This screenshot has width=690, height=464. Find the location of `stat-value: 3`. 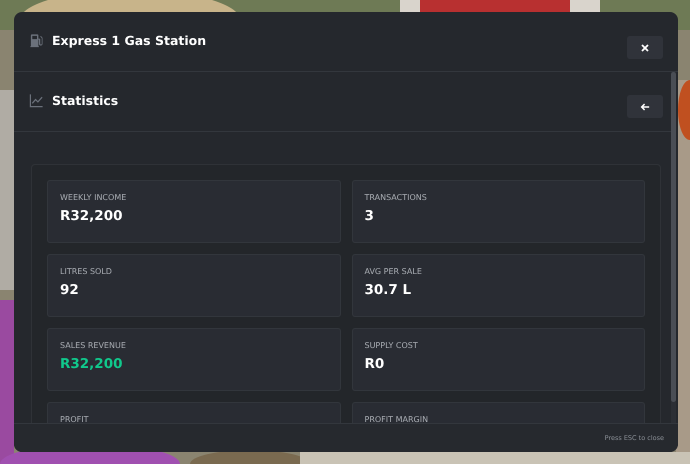

stat-value: 3 is located at coordinates (369, 216).